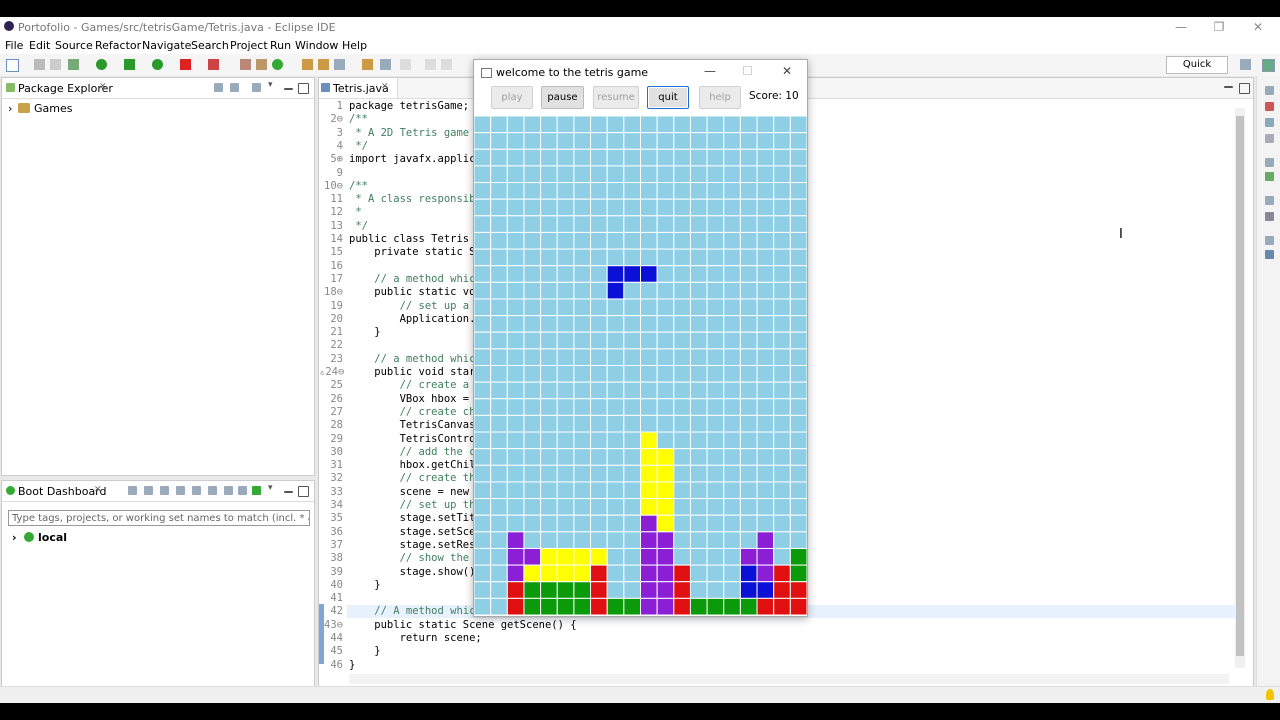  Describe the element at coordinates (157, 64) in the screenshot. I see `coverage-icon` at that location.